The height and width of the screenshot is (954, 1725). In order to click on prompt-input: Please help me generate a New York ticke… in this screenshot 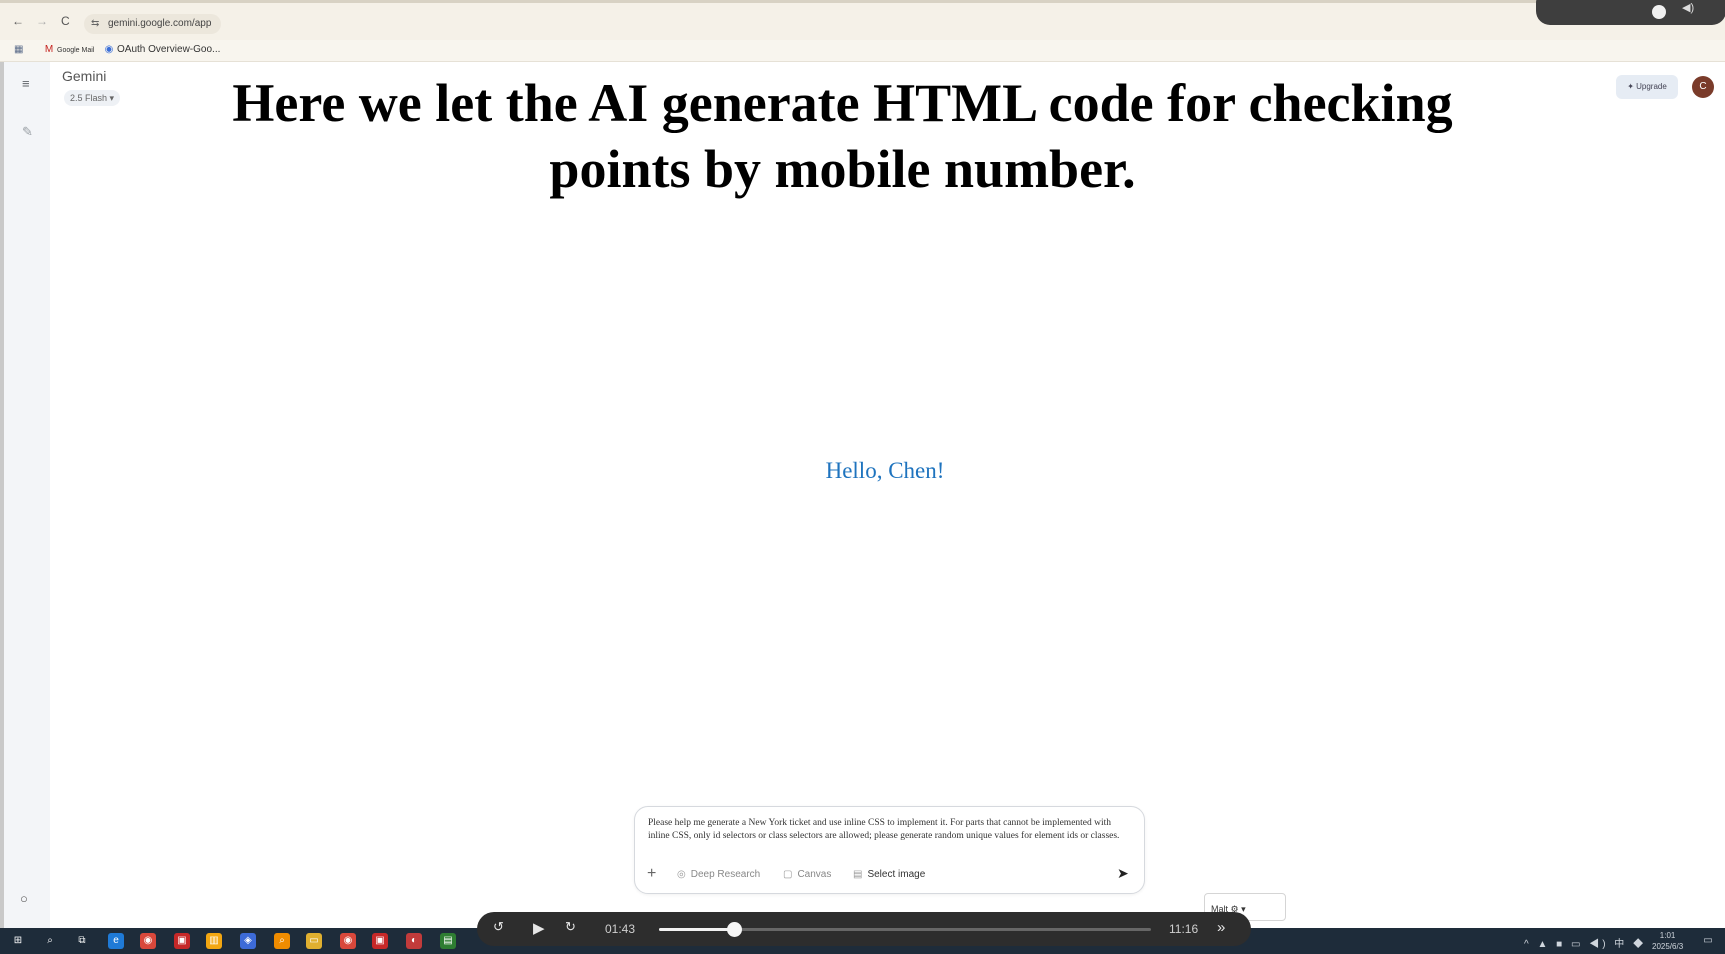, I will do `click(888, 830)`.